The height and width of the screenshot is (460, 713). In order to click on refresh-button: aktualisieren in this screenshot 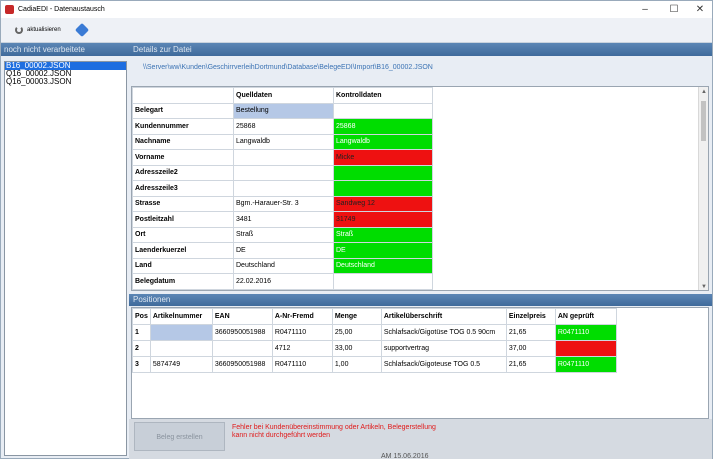, I will do `click(38, 30)`.